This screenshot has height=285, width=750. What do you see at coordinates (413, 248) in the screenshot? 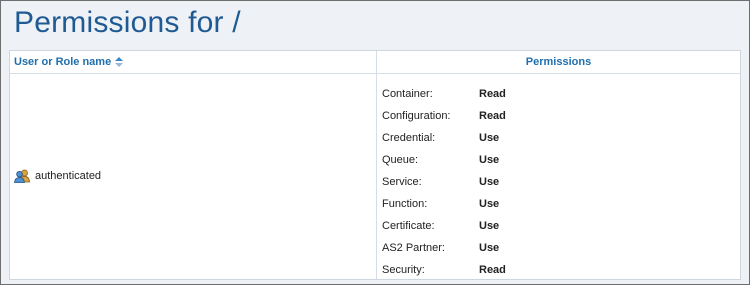
I see `permission-key: AS2 Partner:` at bounding box center [413, 248].